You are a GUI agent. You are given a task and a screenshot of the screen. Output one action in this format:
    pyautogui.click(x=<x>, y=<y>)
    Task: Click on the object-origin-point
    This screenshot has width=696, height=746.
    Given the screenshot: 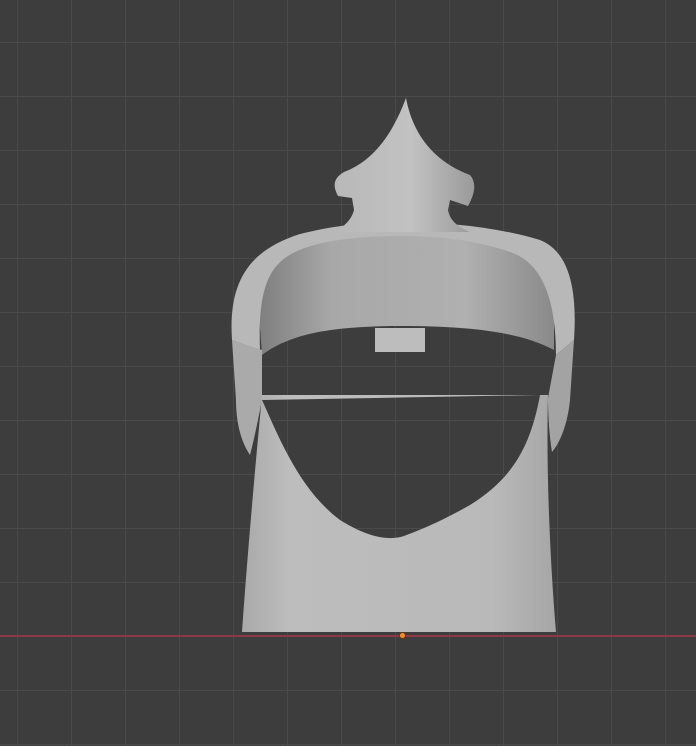 What is the action you would take?
    pyautogui.click(x=402, y=635)
    